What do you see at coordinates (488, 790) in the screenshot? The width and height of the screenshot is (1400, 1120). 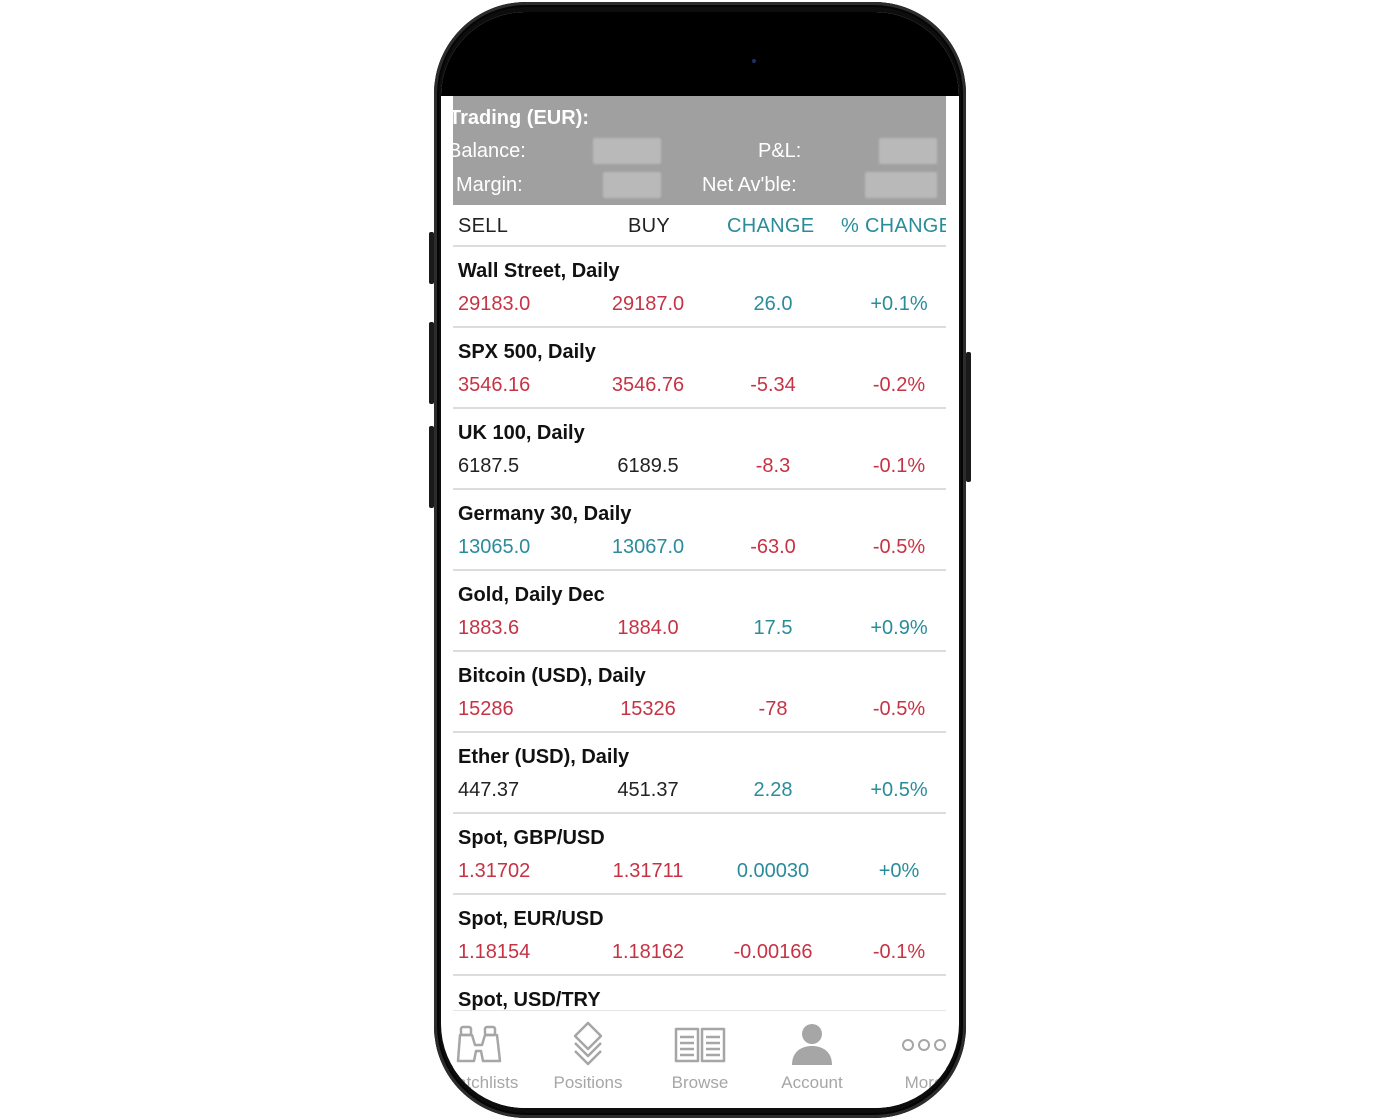 I see `sell-price: 447.37` at bounding box center [488, 790].